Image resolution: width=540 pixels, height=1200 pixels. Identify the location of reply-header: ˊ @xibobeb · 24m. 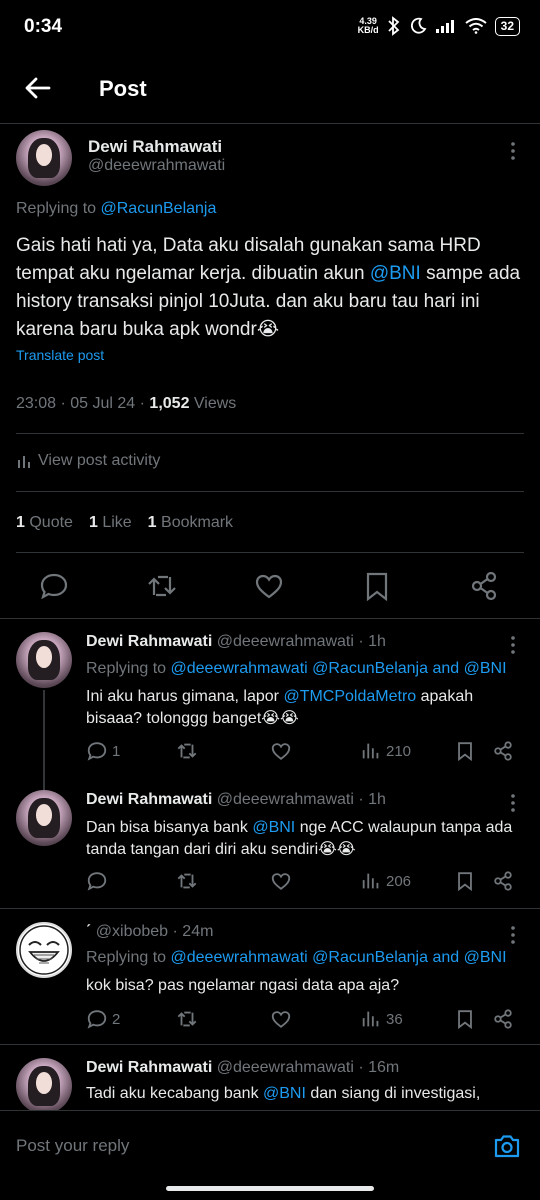
(149, 932).